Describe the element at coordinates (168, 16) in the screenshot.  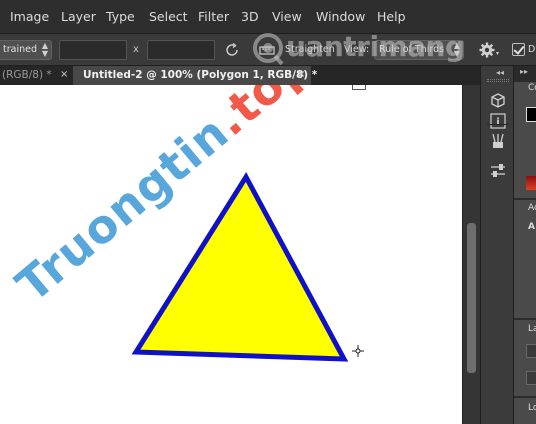
I see `menu-select: Select` at that location.